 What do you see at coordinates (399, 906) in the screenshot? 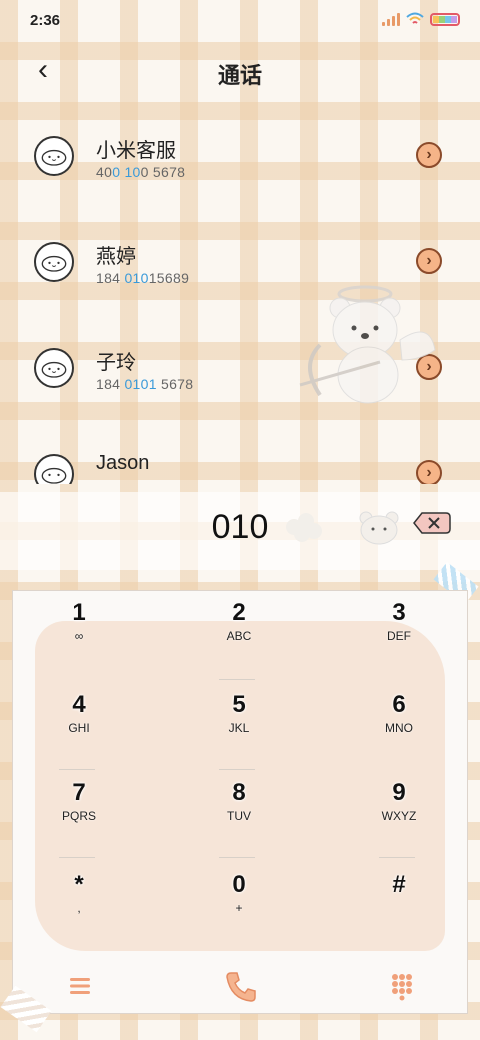
I see `dial-key-hash: #` at bounding box center [399, 906].